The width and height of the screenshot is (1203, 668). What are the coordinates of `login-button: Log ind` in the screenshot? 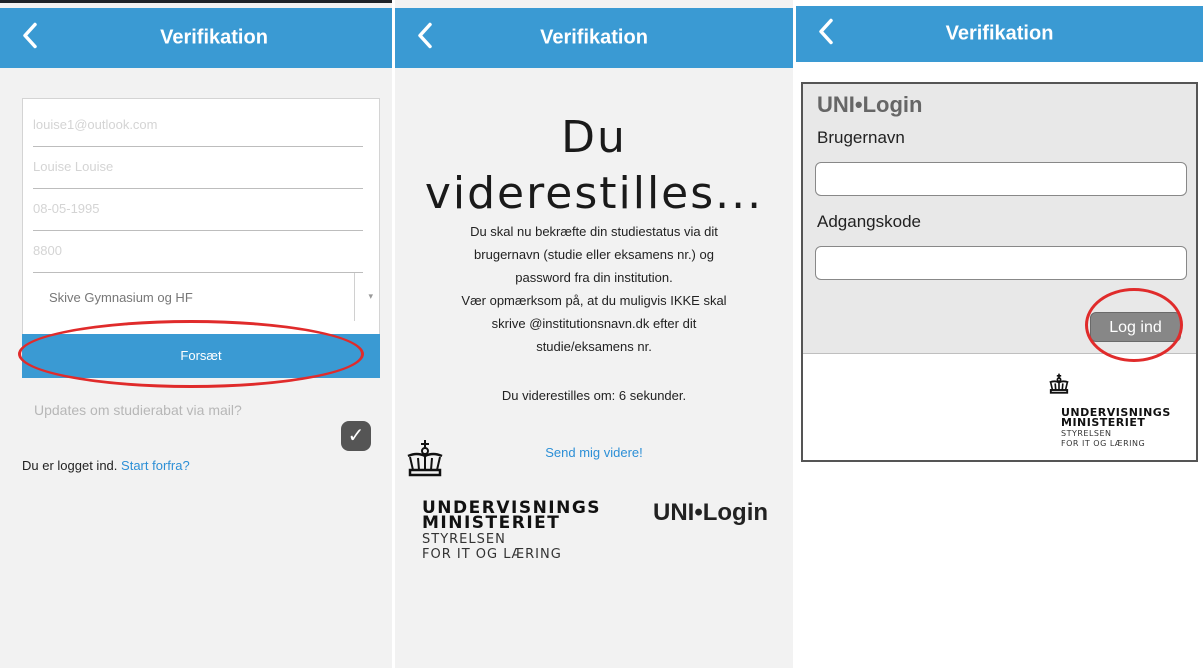 It's located at (1135, 327).